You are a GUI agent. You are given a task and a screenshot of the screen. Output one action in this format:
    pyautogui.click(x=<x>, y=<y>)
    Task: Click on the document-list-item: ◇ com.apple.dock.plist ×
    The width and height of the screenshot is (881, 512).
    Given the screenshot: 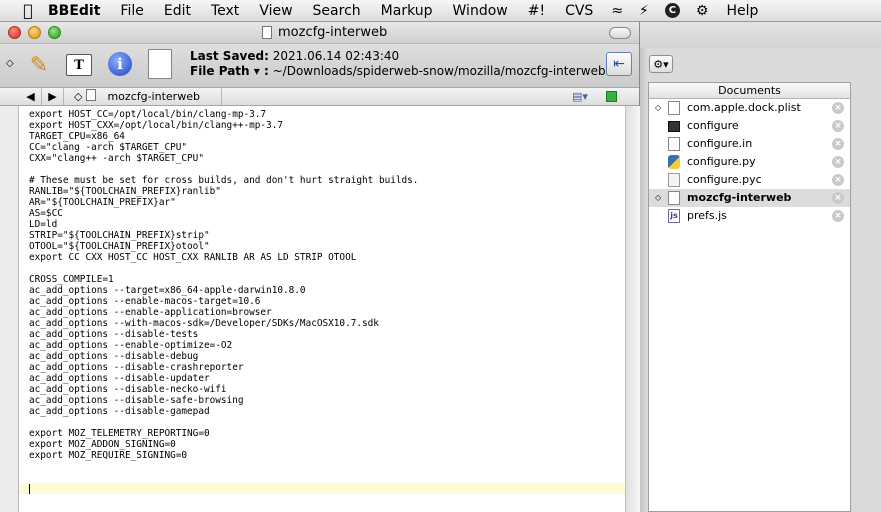 What is the action you would take?
    pyautogui.click(x=749, y=108)
    